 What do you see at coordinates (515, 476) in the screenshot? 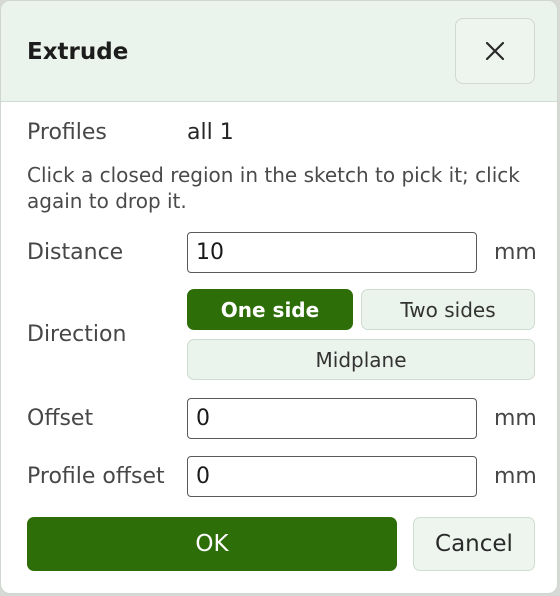
I see `profile-offset-unit: mm` at bounding box center [515, 476].